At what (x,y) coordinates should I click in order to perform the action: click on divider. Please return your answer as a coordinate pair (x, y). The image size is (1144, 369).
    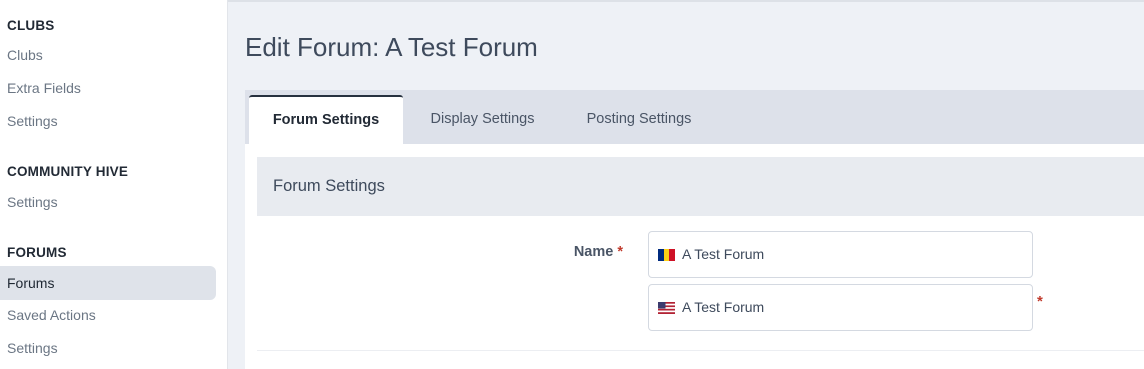
    Looking at the image, I should click on (700, 350).